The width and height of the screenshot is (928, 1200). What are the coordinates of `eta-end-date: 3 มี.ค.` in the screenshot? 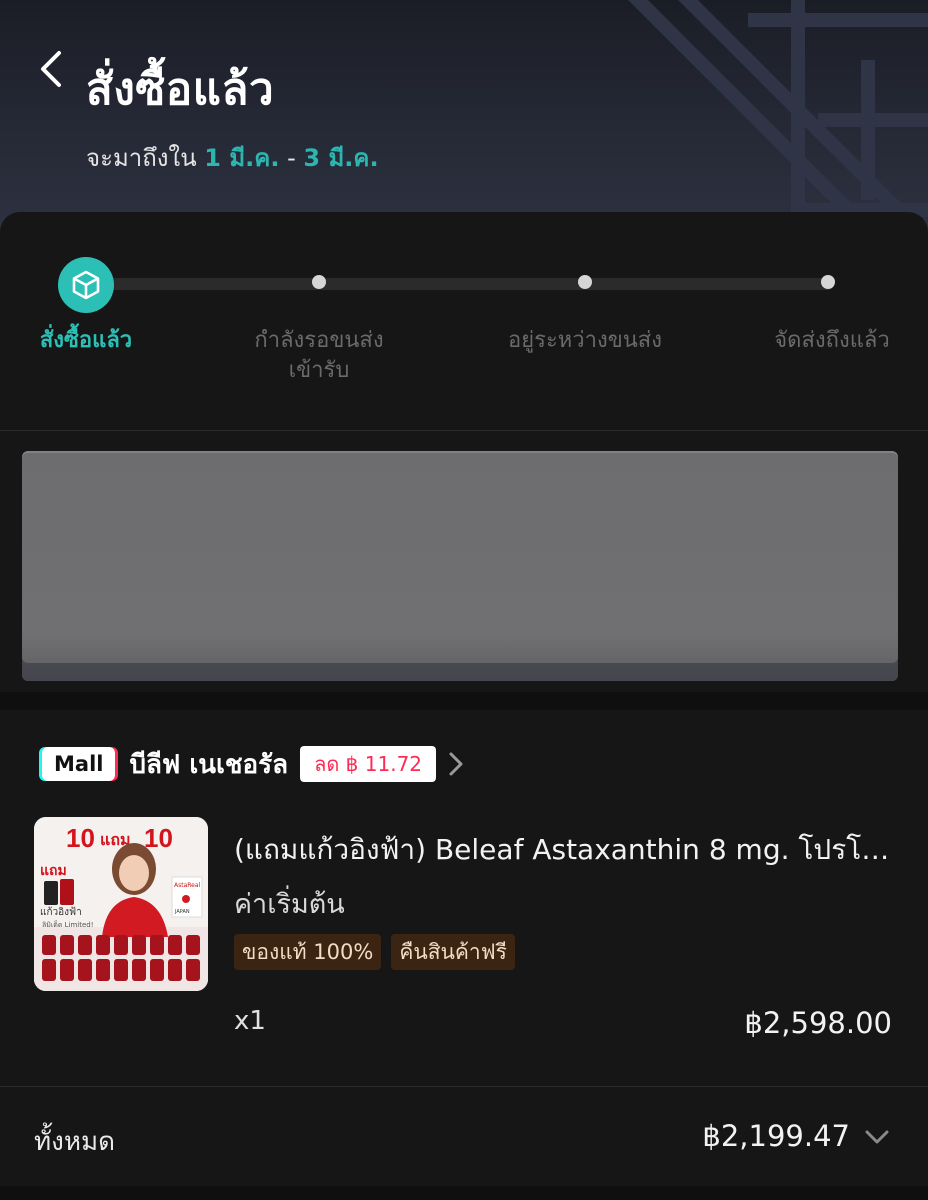 It's located at (341, 158).